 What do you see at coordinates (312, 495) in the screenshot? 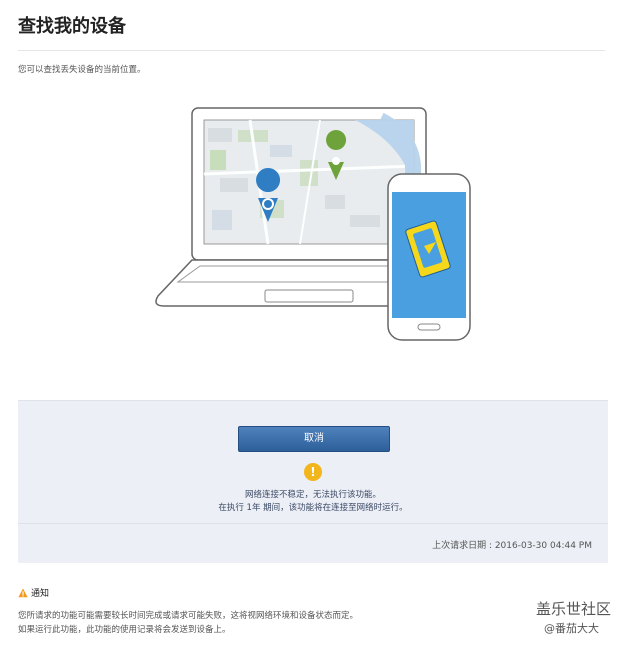
I see `network-message-line1: 网络连接不稳定，无法执行该功能。` at bounding box center [312, 495].